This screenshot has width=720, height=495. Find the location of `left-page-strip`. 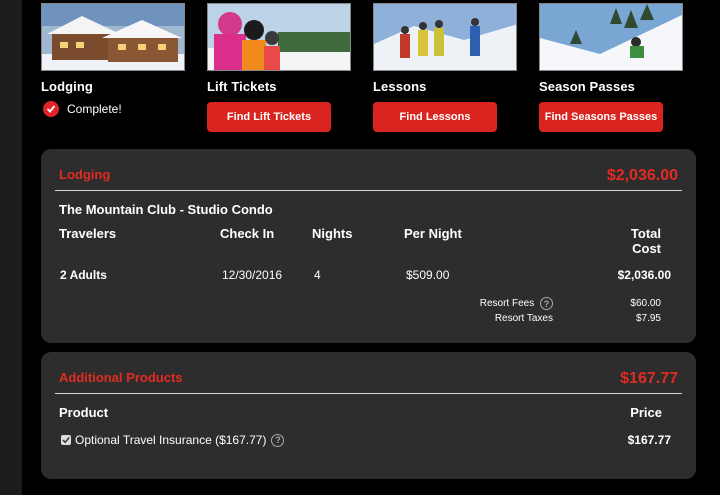

left-page-strip is located at coordinates (11, 247).